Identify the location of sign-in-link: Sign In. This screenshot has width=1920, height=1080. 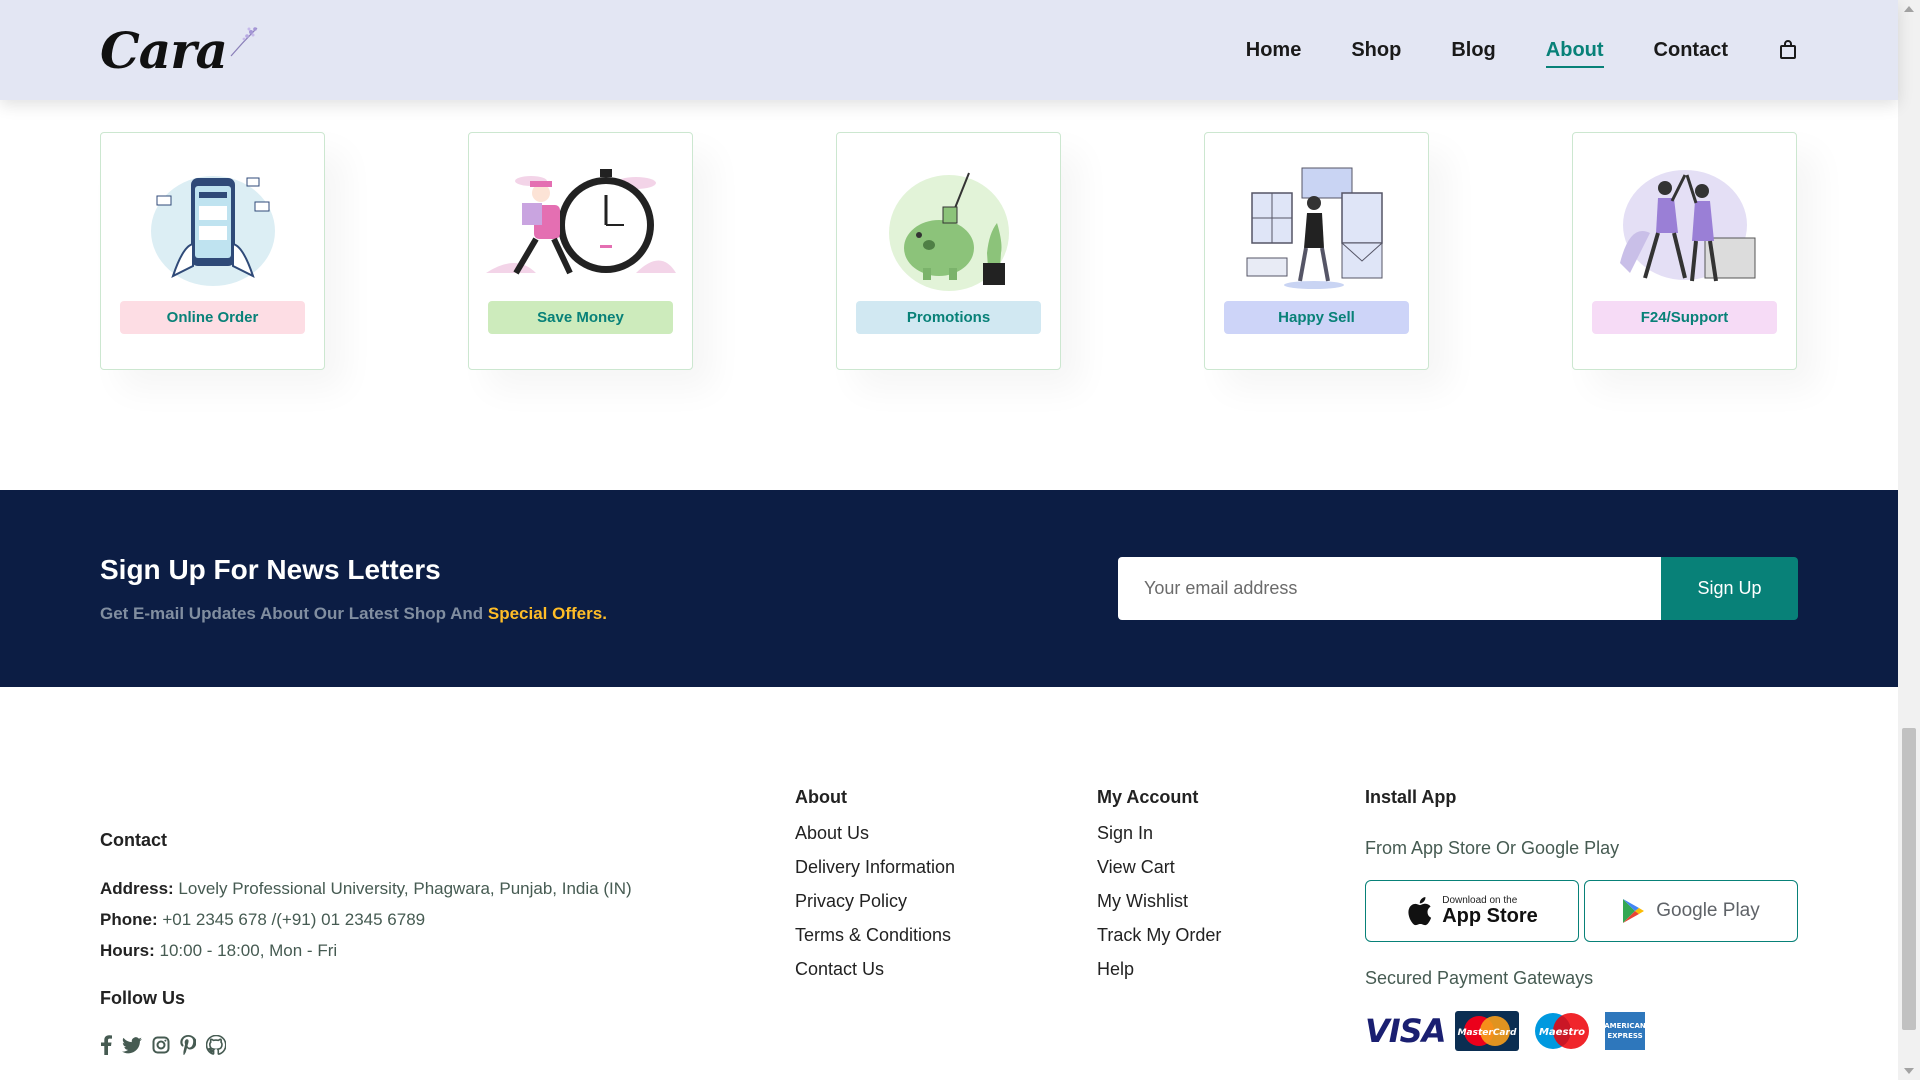
(1159, 833).